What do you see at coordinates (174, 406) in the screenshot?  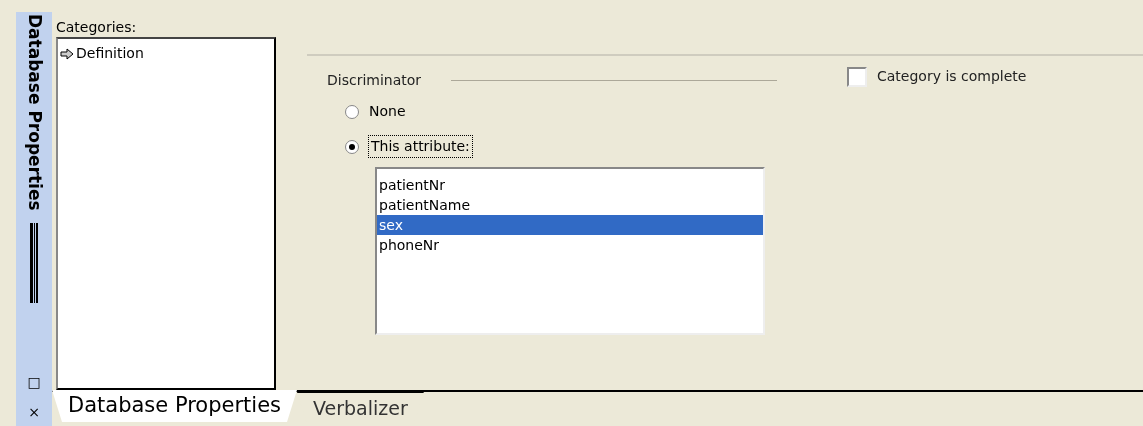 I see `tab: Database Properties` at bounding box center [174, 406].